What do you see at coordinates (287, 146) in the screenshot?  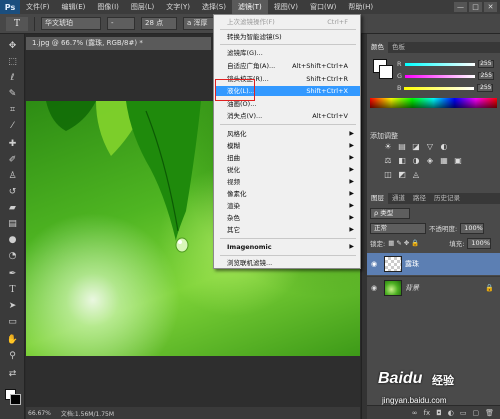 I see `menu-item-blur: 模糊 ▶` at bounding box center [287, 146].